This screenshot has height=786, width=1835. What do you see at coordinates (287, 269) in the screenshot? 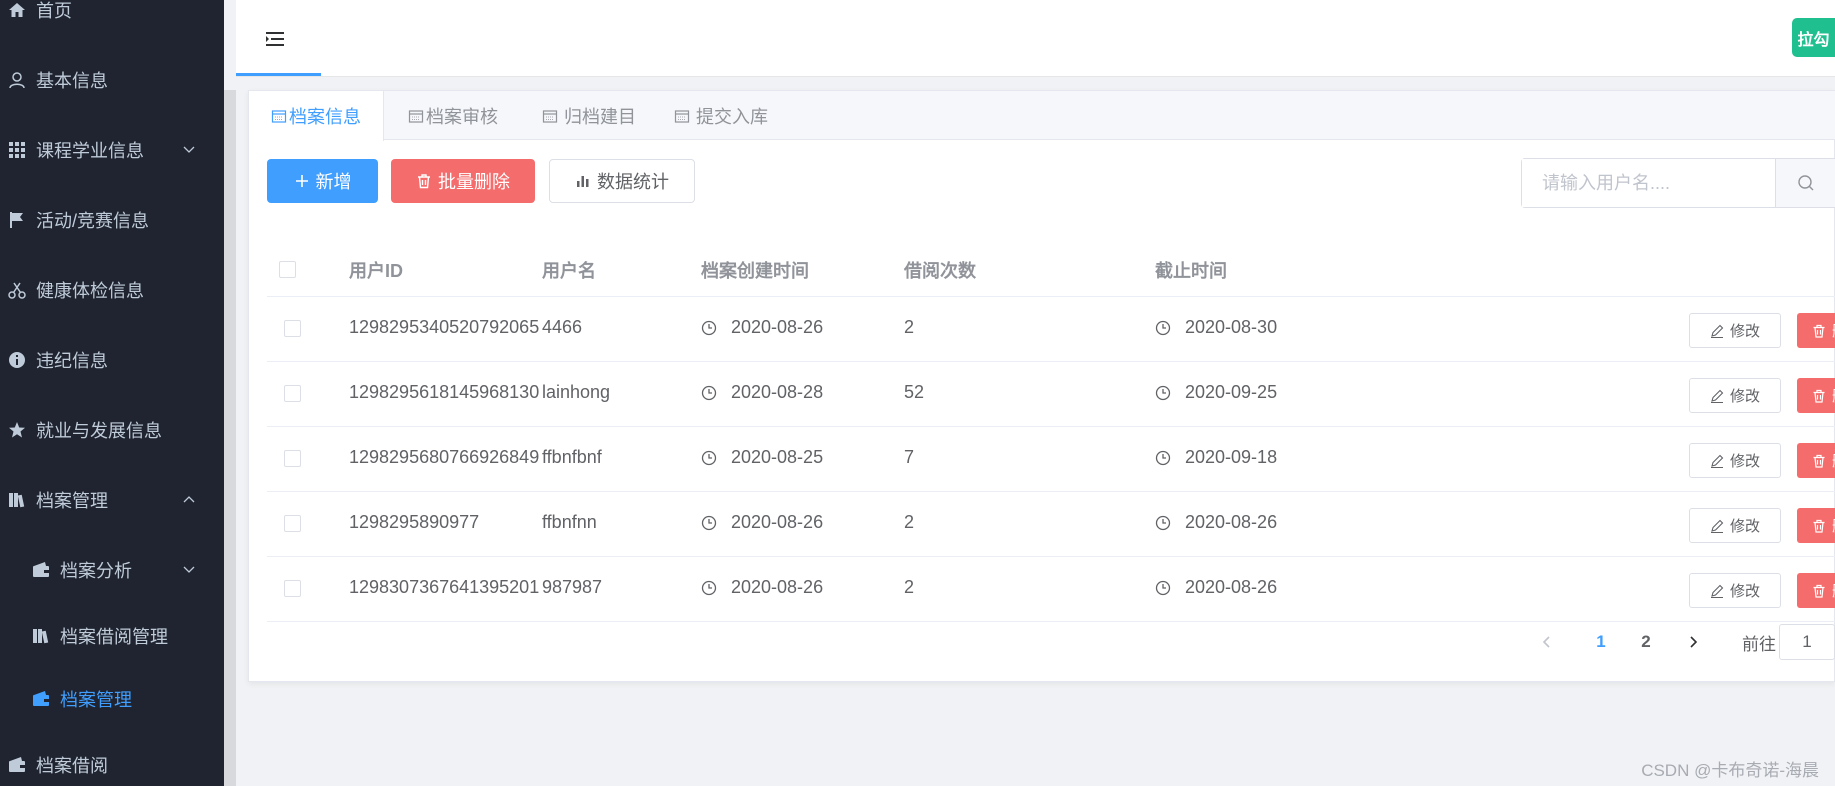
I see `select-all-checkbox` at bounding box center [287, 269].